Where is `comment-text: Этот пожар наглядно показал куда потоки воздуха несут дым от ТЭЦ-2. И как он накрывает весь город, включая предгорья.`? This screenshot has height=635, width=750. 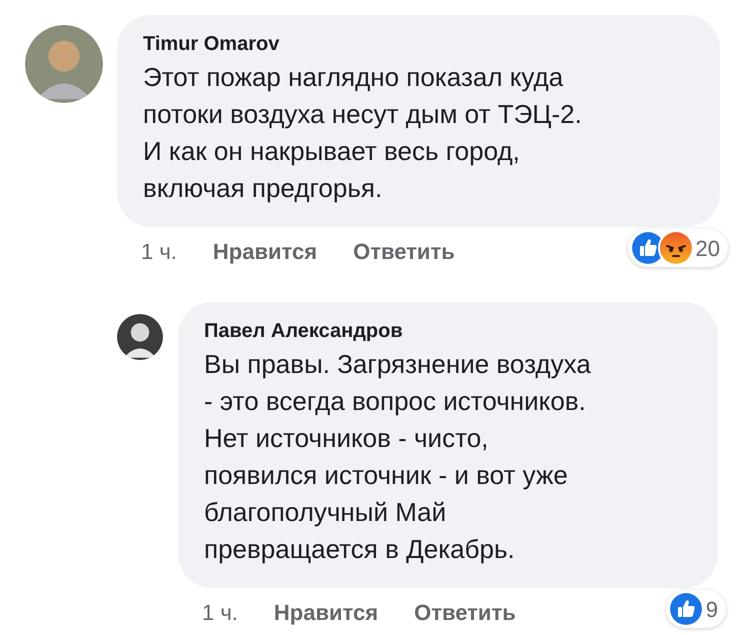
comment-text: Этот пожар наглядно показал куда потоки воздуха несут дым от ТЭЦ-2. И как он накрывает весь город, включая предгорья. is located at coordinates (363, 133).